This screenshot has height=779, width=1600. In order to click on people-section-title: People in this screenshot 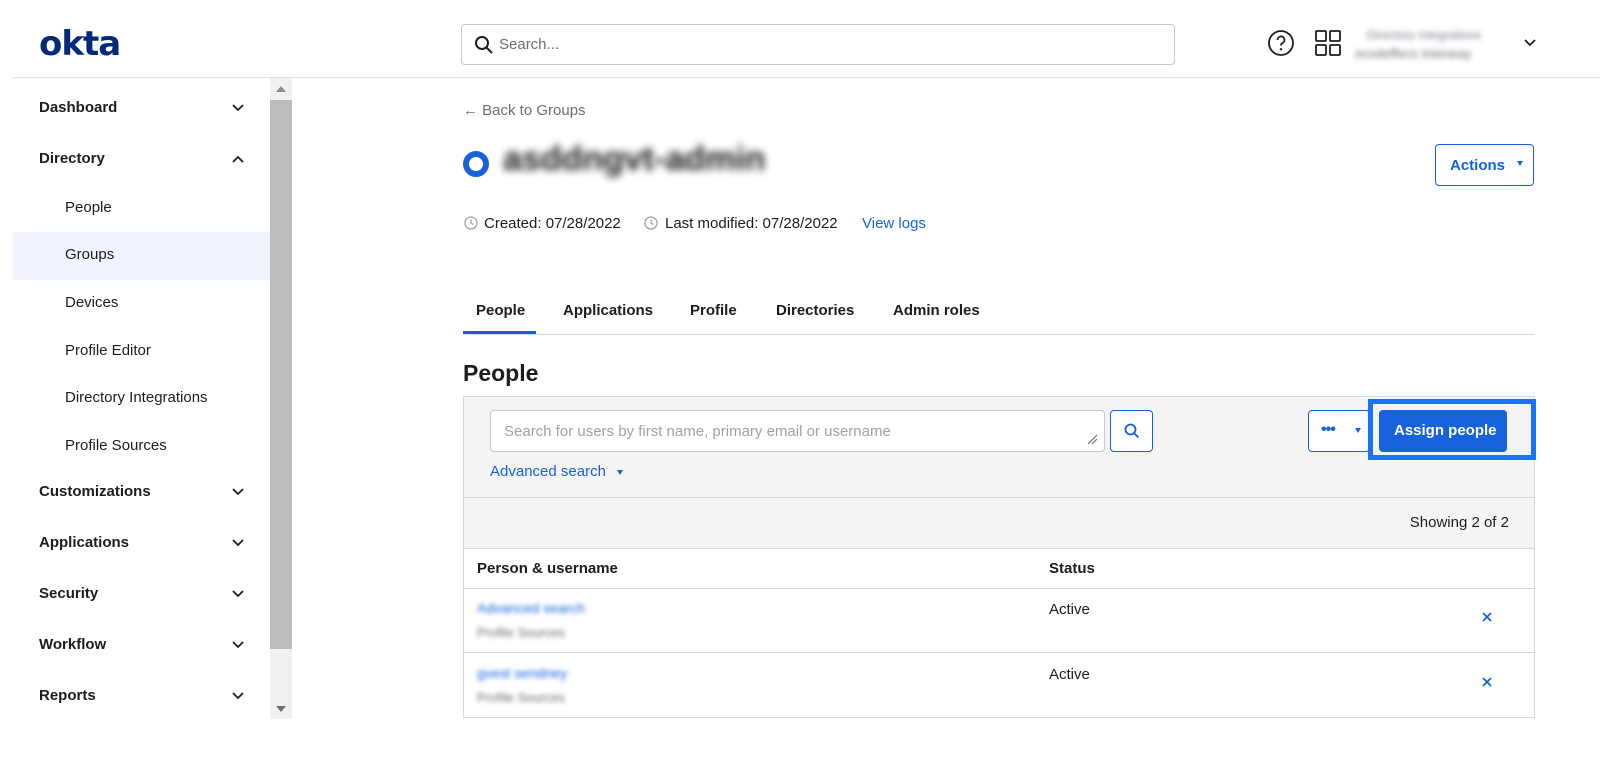, I will do `click(501, 373)`.